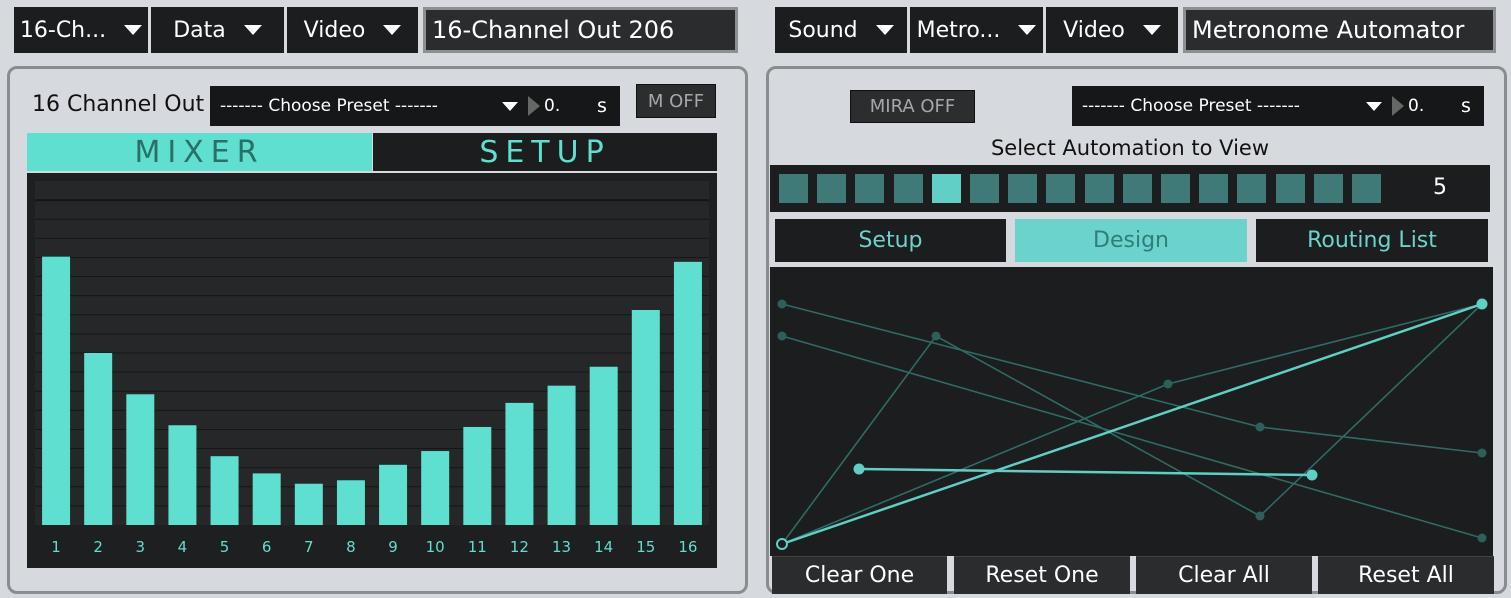 Image resolution: width=1511 pixels, height=598 pixels. What do you see at coordinates (841, 30) in the screenshot?
I see `sound-dropdown: Sound` at bounding box center [841, 30].